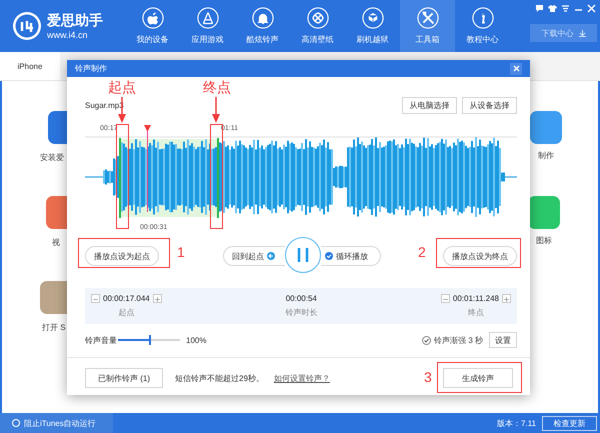 The image size is (600, 433). Describe the element at coordinates (91, 68) in the screenshot. I see `dialog-title: 铃声制作` at that location.